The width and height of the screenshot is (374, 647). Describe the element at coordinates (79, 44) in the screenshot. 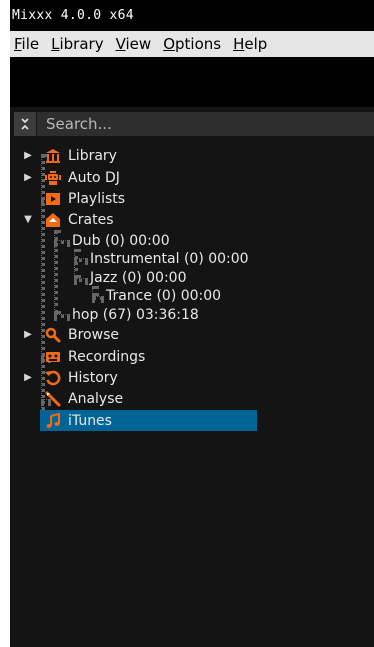

I see `menu-library: Library` at that location.